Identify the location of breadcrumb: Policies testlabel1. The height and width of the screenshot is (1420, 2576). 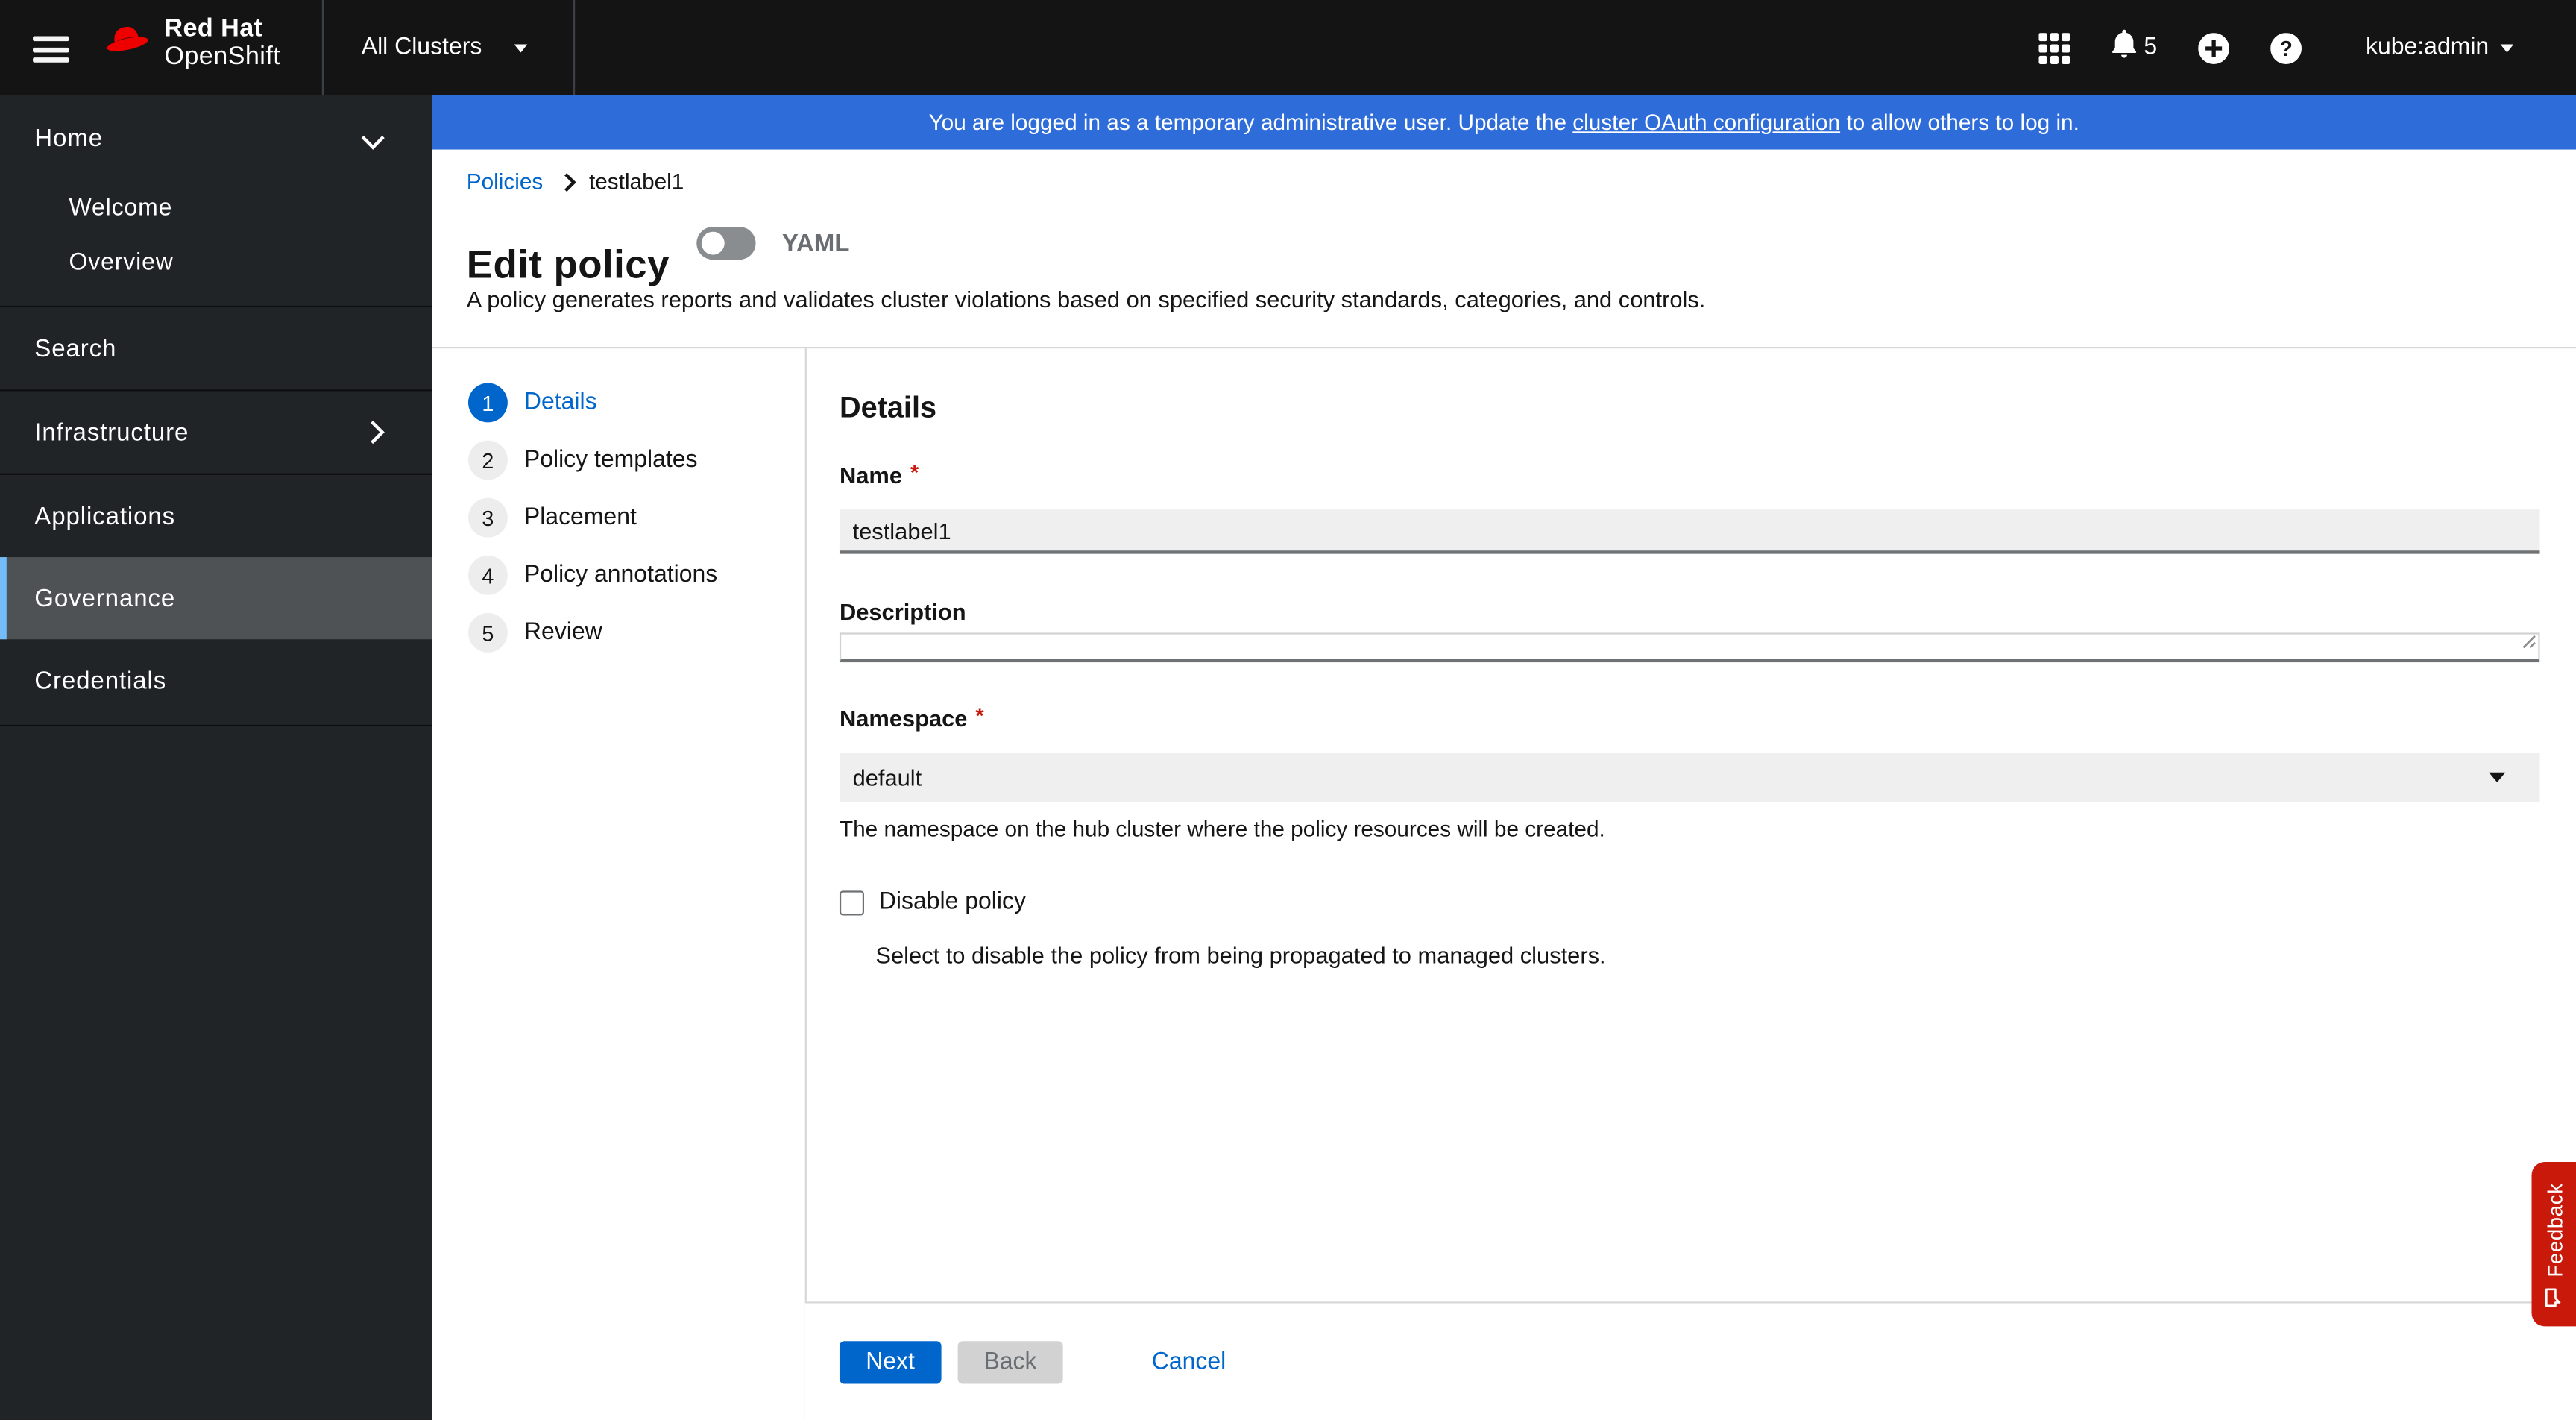
(575, 181).